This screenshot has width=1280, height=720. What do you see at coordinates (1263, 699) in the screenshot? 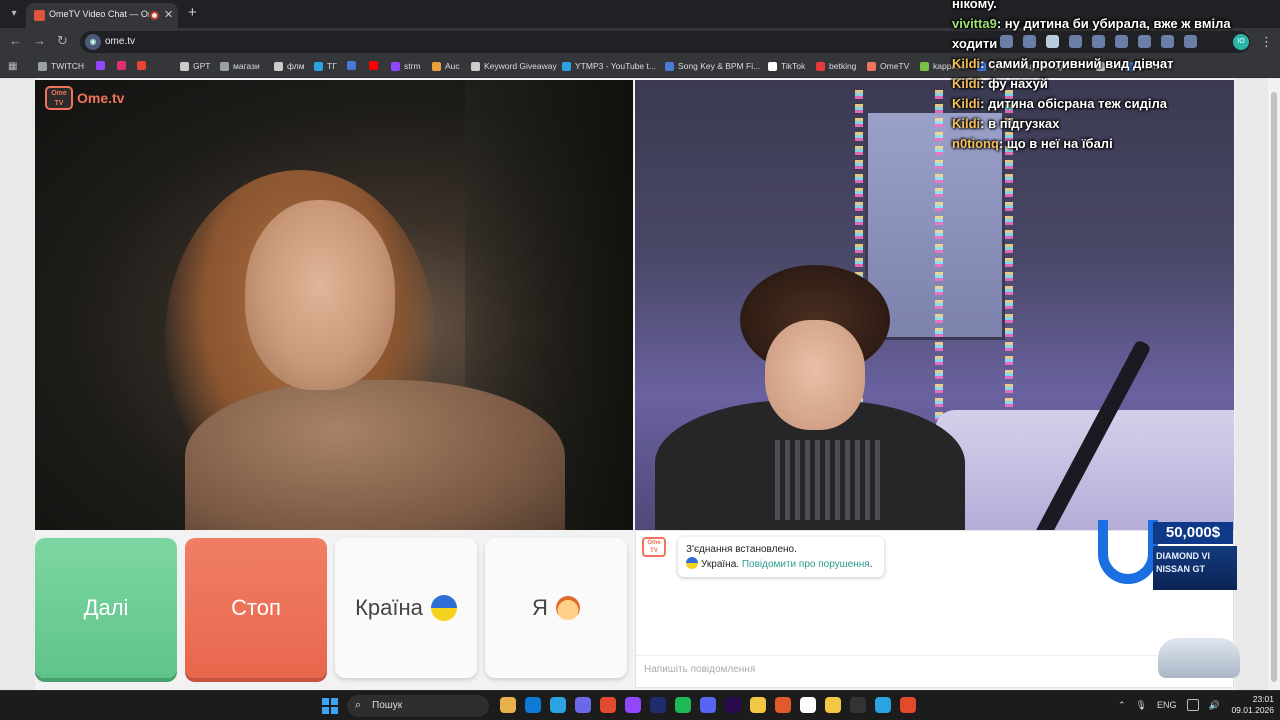
I see `clock-time: 23:01` at bounding box center [1263, 699].